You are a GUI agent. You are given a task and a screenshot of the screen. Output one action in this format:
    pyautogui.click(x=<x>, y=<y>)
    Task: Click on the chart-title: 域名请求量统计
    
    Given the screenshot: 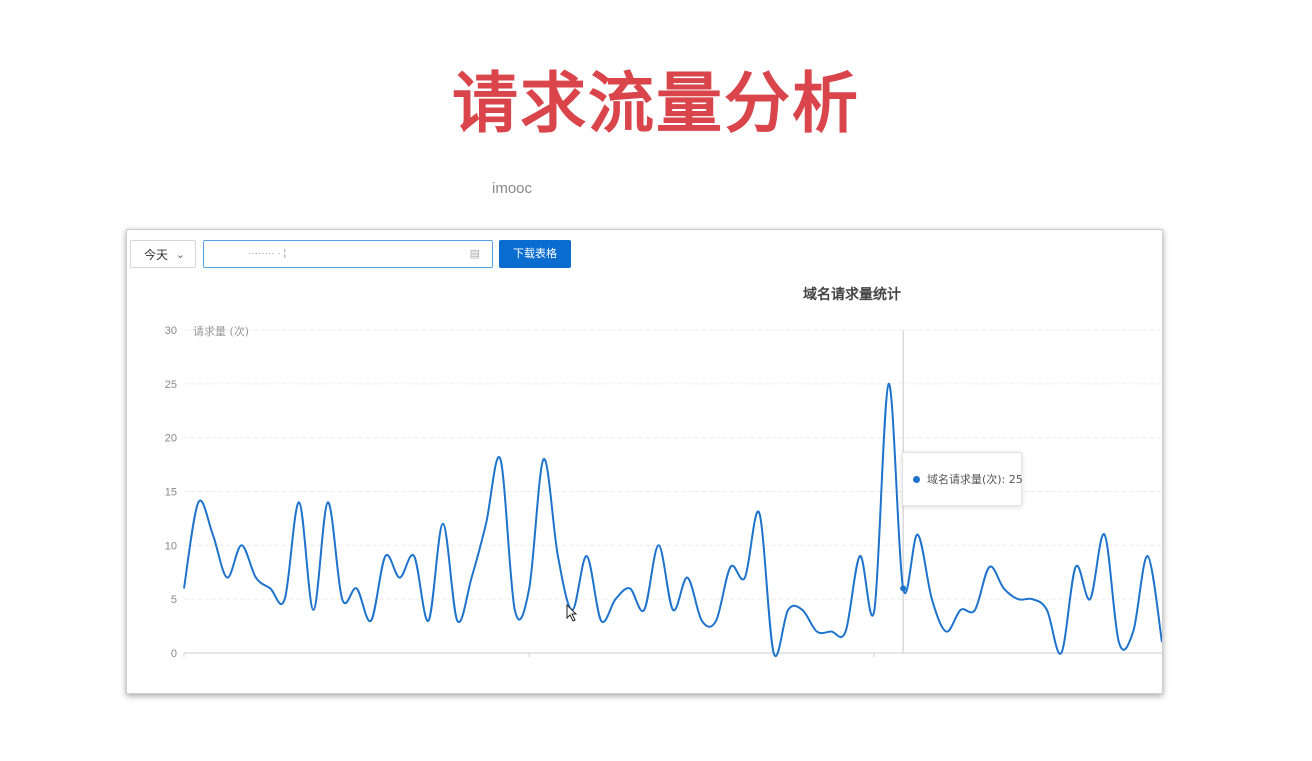 What is the action you would take?
    pyautogui.click(x=852, y=294)
    